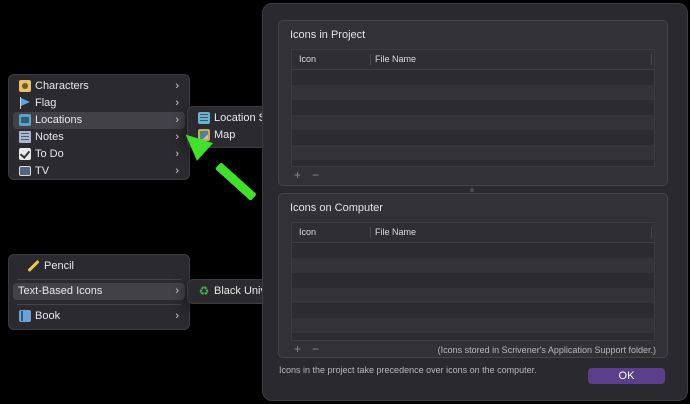 Image resolution: width=690 pixels, height=404 pixels. I want to click on location-sheet-icon, so click(204, 118).